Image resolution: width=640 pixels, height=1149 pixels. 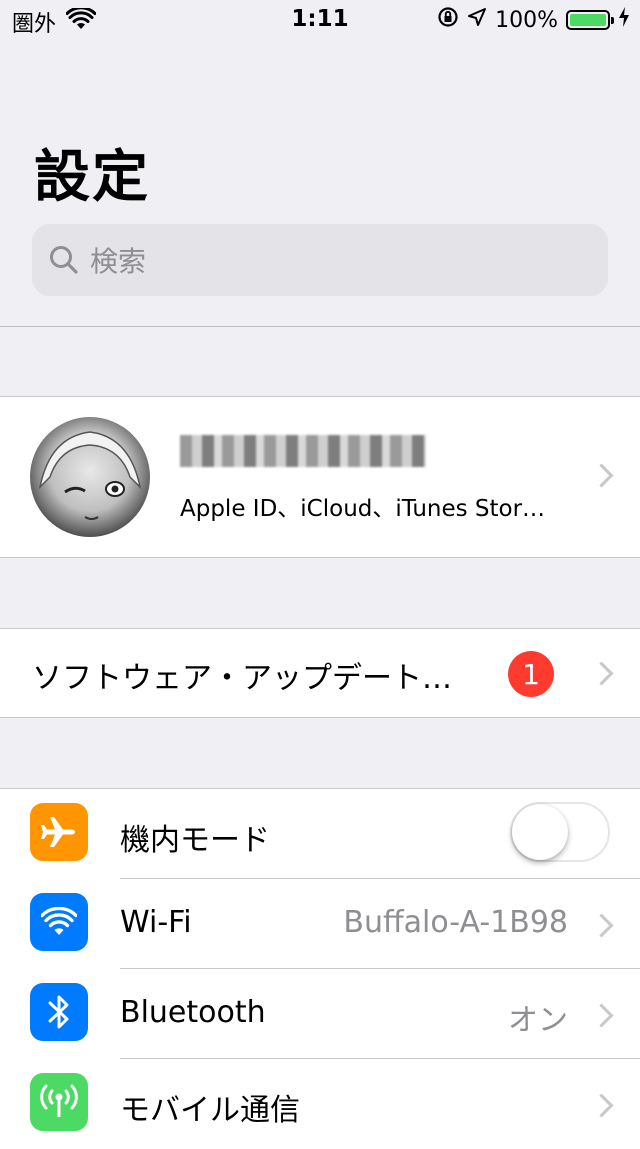 I want to click on settings-row-bluetooth: Bluetooth オン, so click(x=320, y=1014).